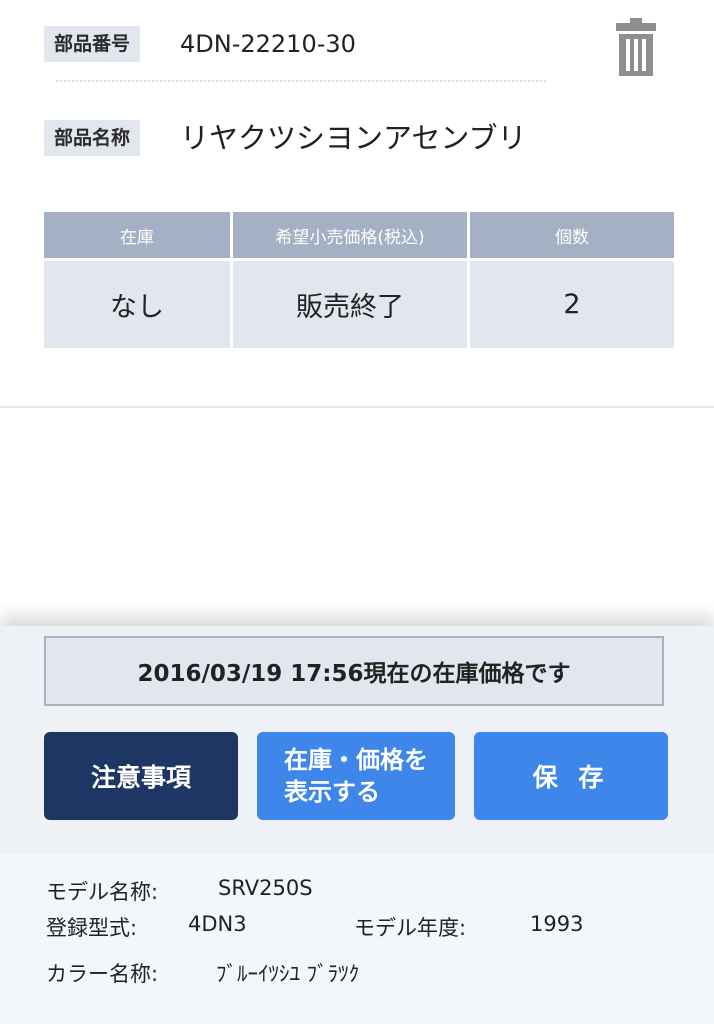 This screenshot has height=1024, width=714. Describe the element at coordinates (92, 928) in the screenshot. I see `registration-type-label: 登録型式:` at that location.